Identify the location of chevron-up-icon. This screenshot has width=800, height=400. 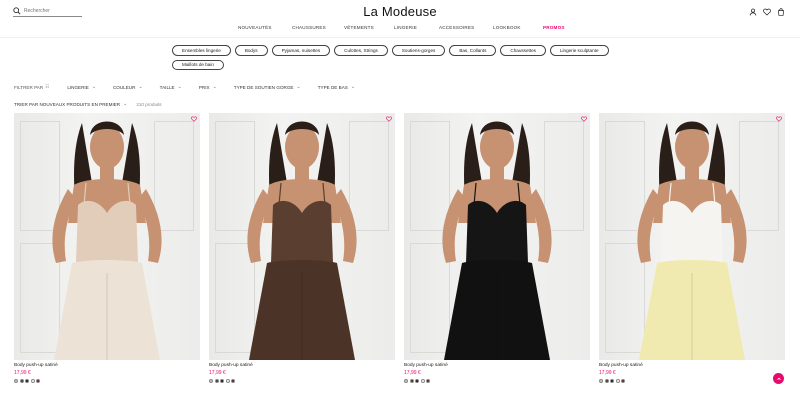
(778, 378).